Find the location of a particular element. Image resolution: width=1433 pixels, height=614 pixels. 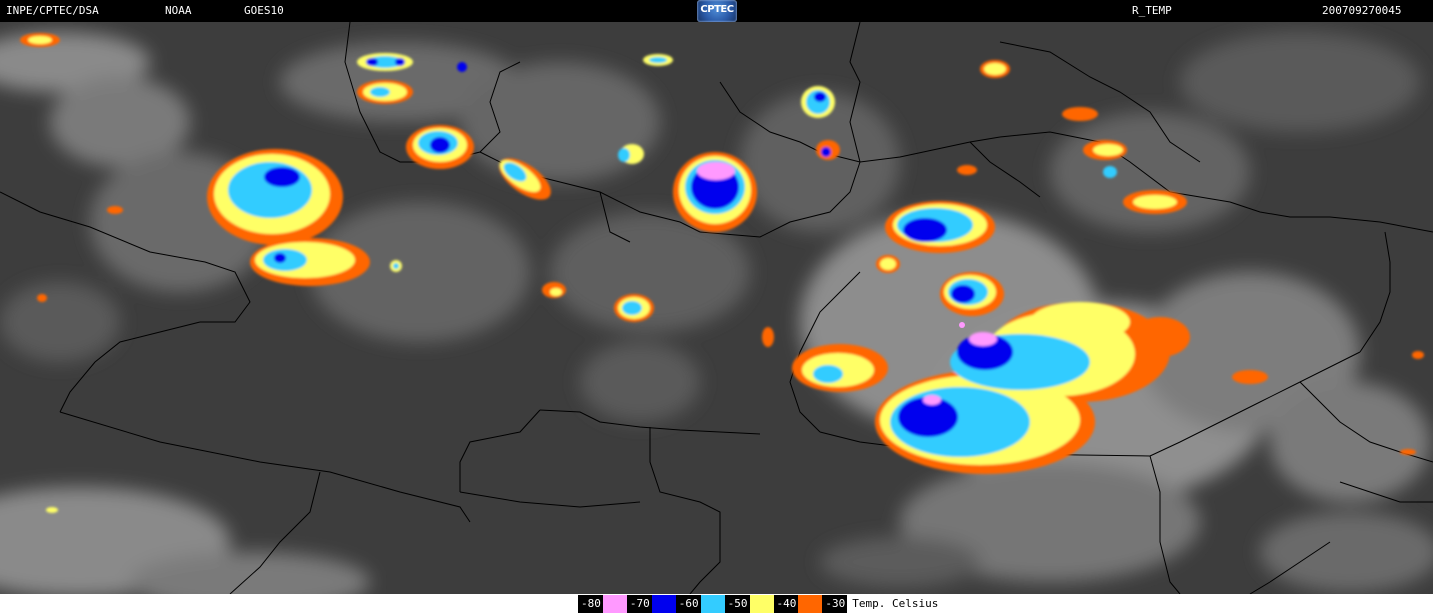

cold-core-speck is located at coordinates (962, 325).